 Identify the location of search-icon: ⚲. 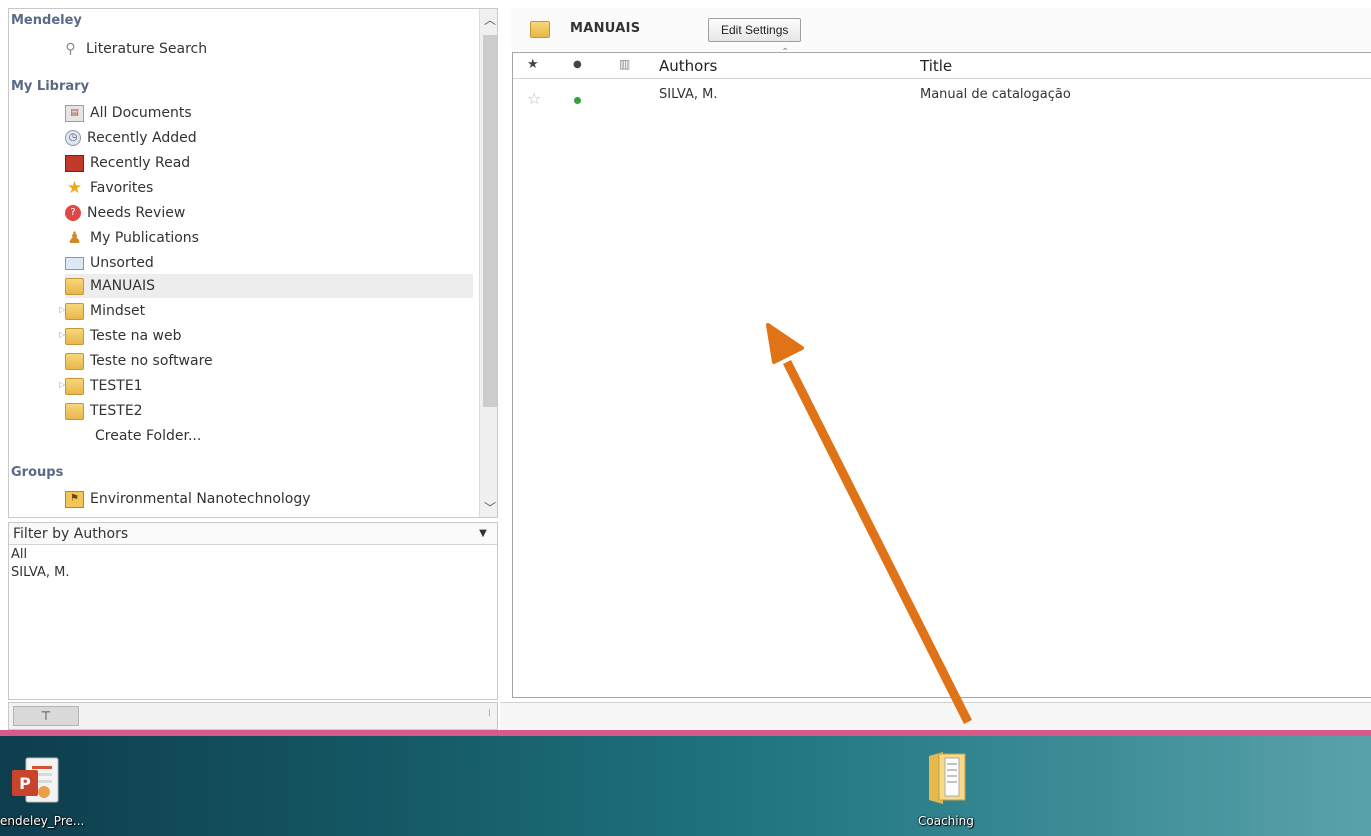
(70, 49).